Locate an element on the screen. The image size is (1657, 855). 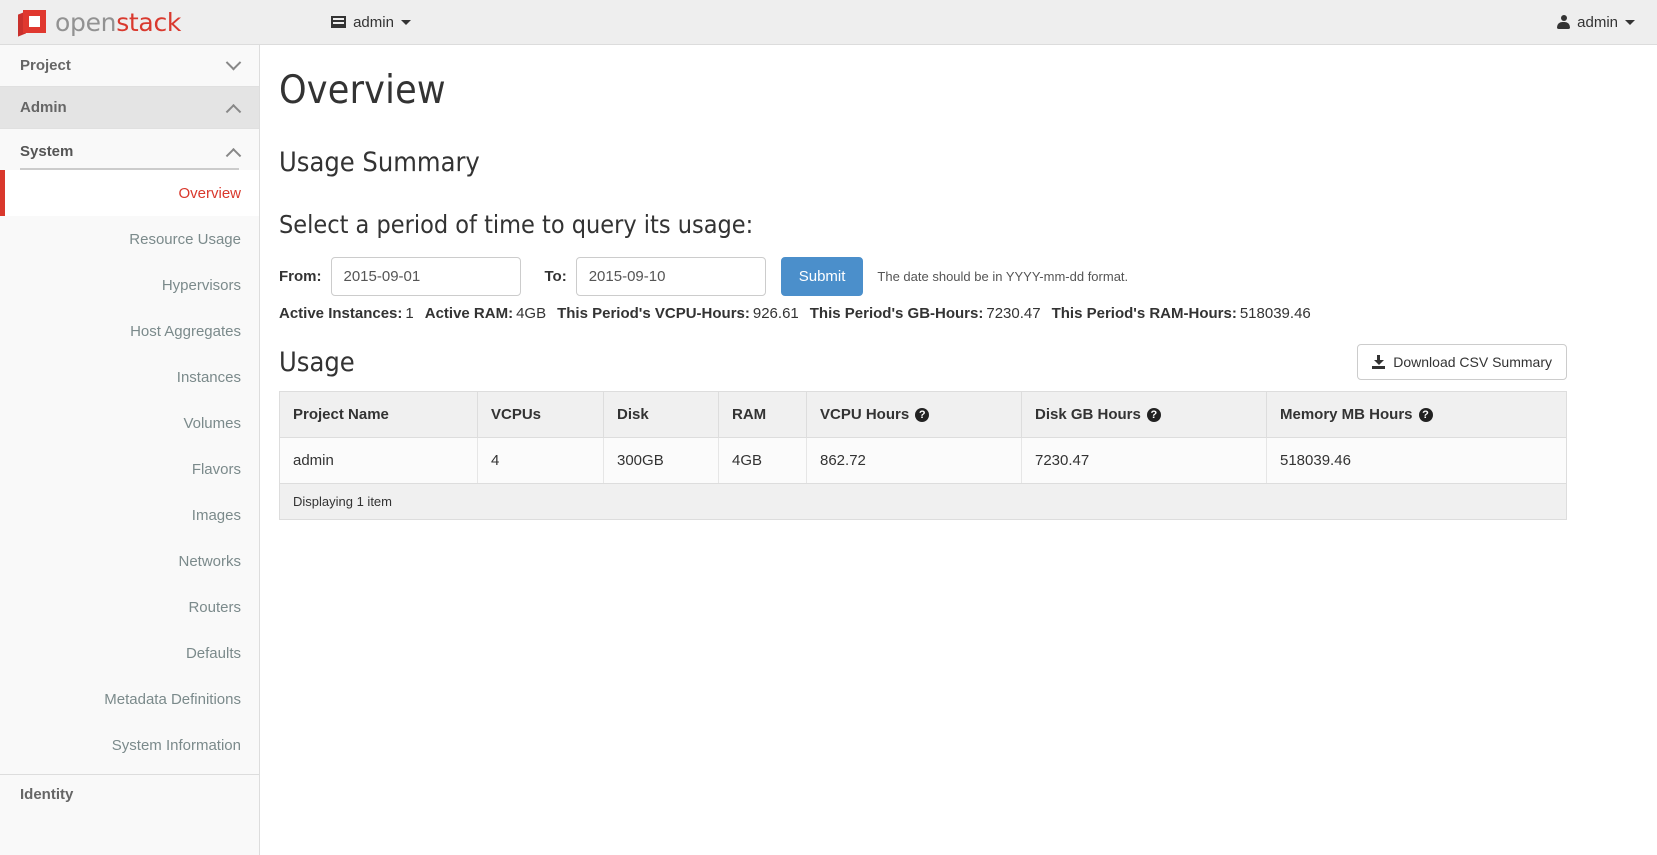
sidebar-subsection-system-label: System is located at coordinates (47, 151).